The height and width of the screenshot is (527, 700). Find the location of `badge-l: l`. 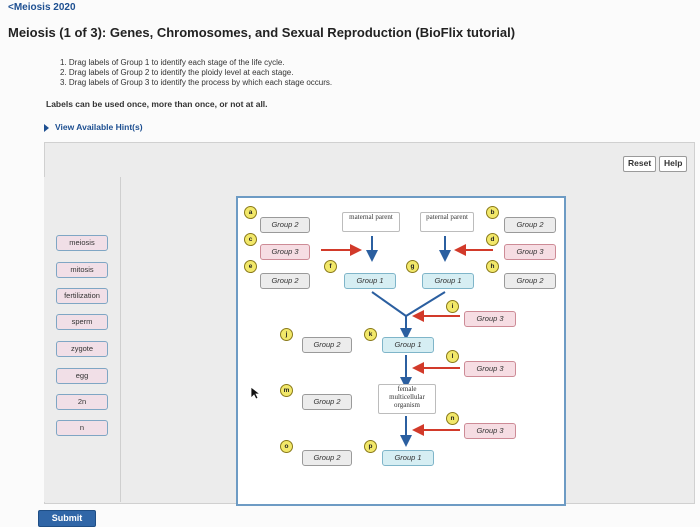

badge-l: l is located at coordinates (452, 356).